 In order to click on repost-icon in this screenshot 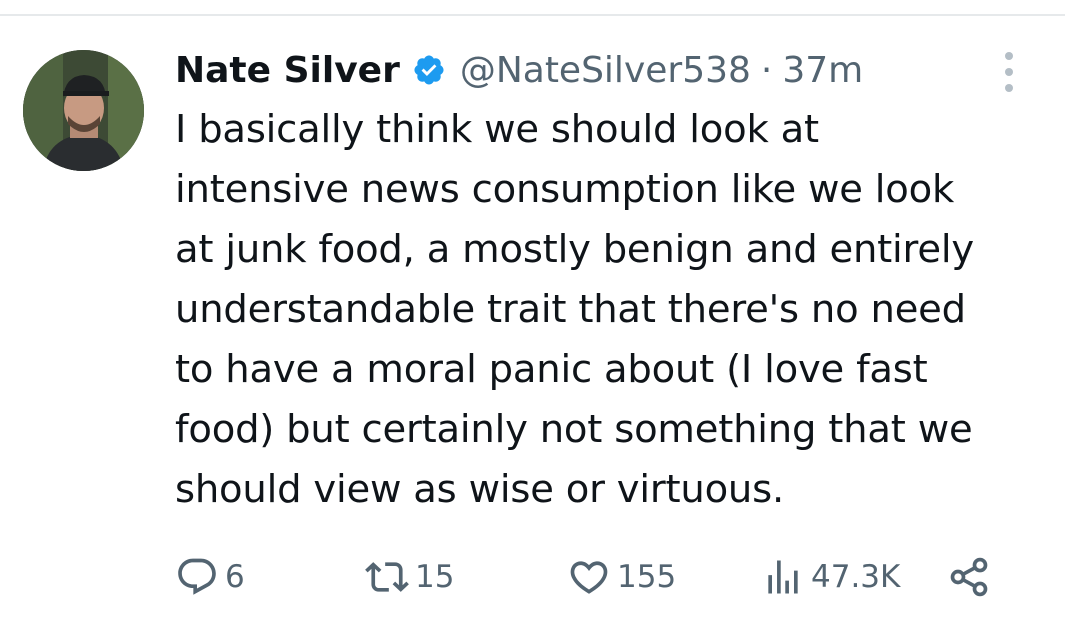, I will do `click(387, 577)`.